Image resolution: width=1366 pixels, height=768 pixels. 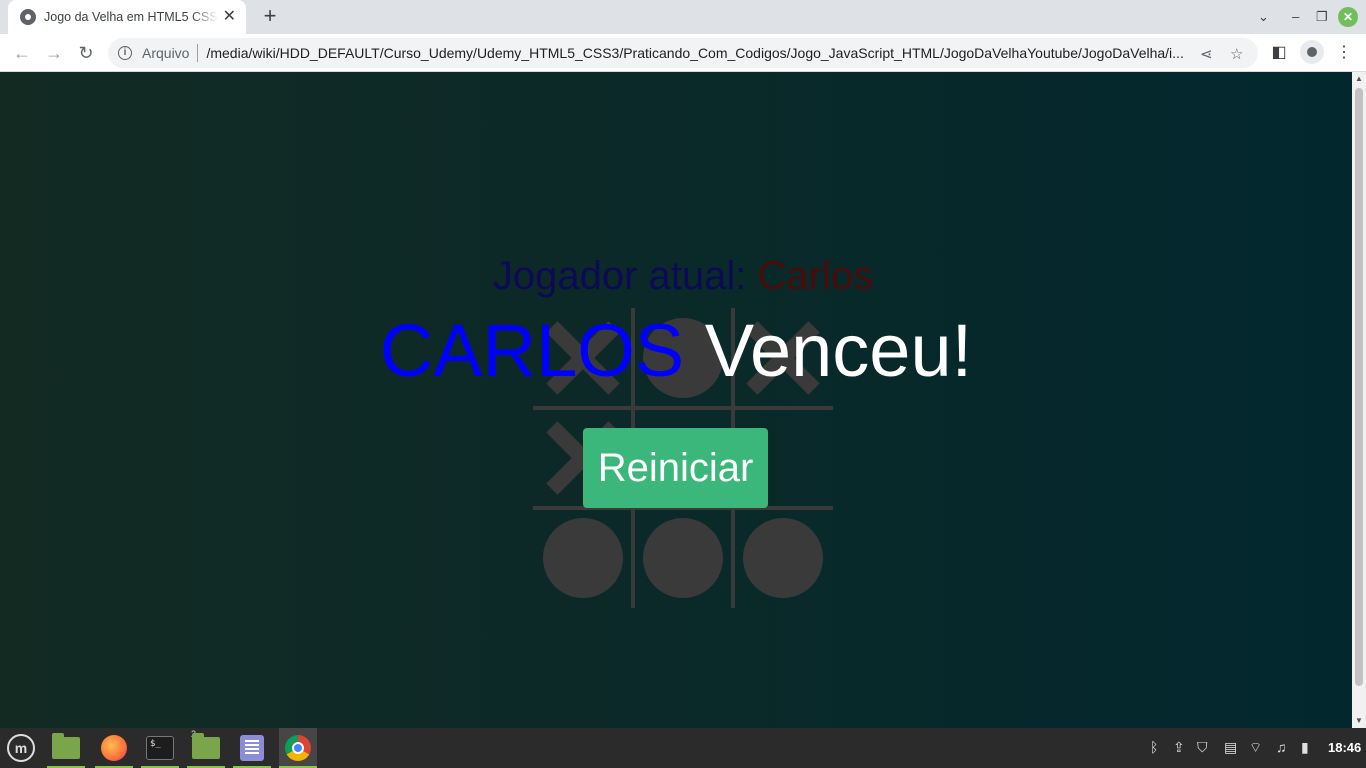 I want to click on battery-icon: ▮, so click(x=1305, y=747).